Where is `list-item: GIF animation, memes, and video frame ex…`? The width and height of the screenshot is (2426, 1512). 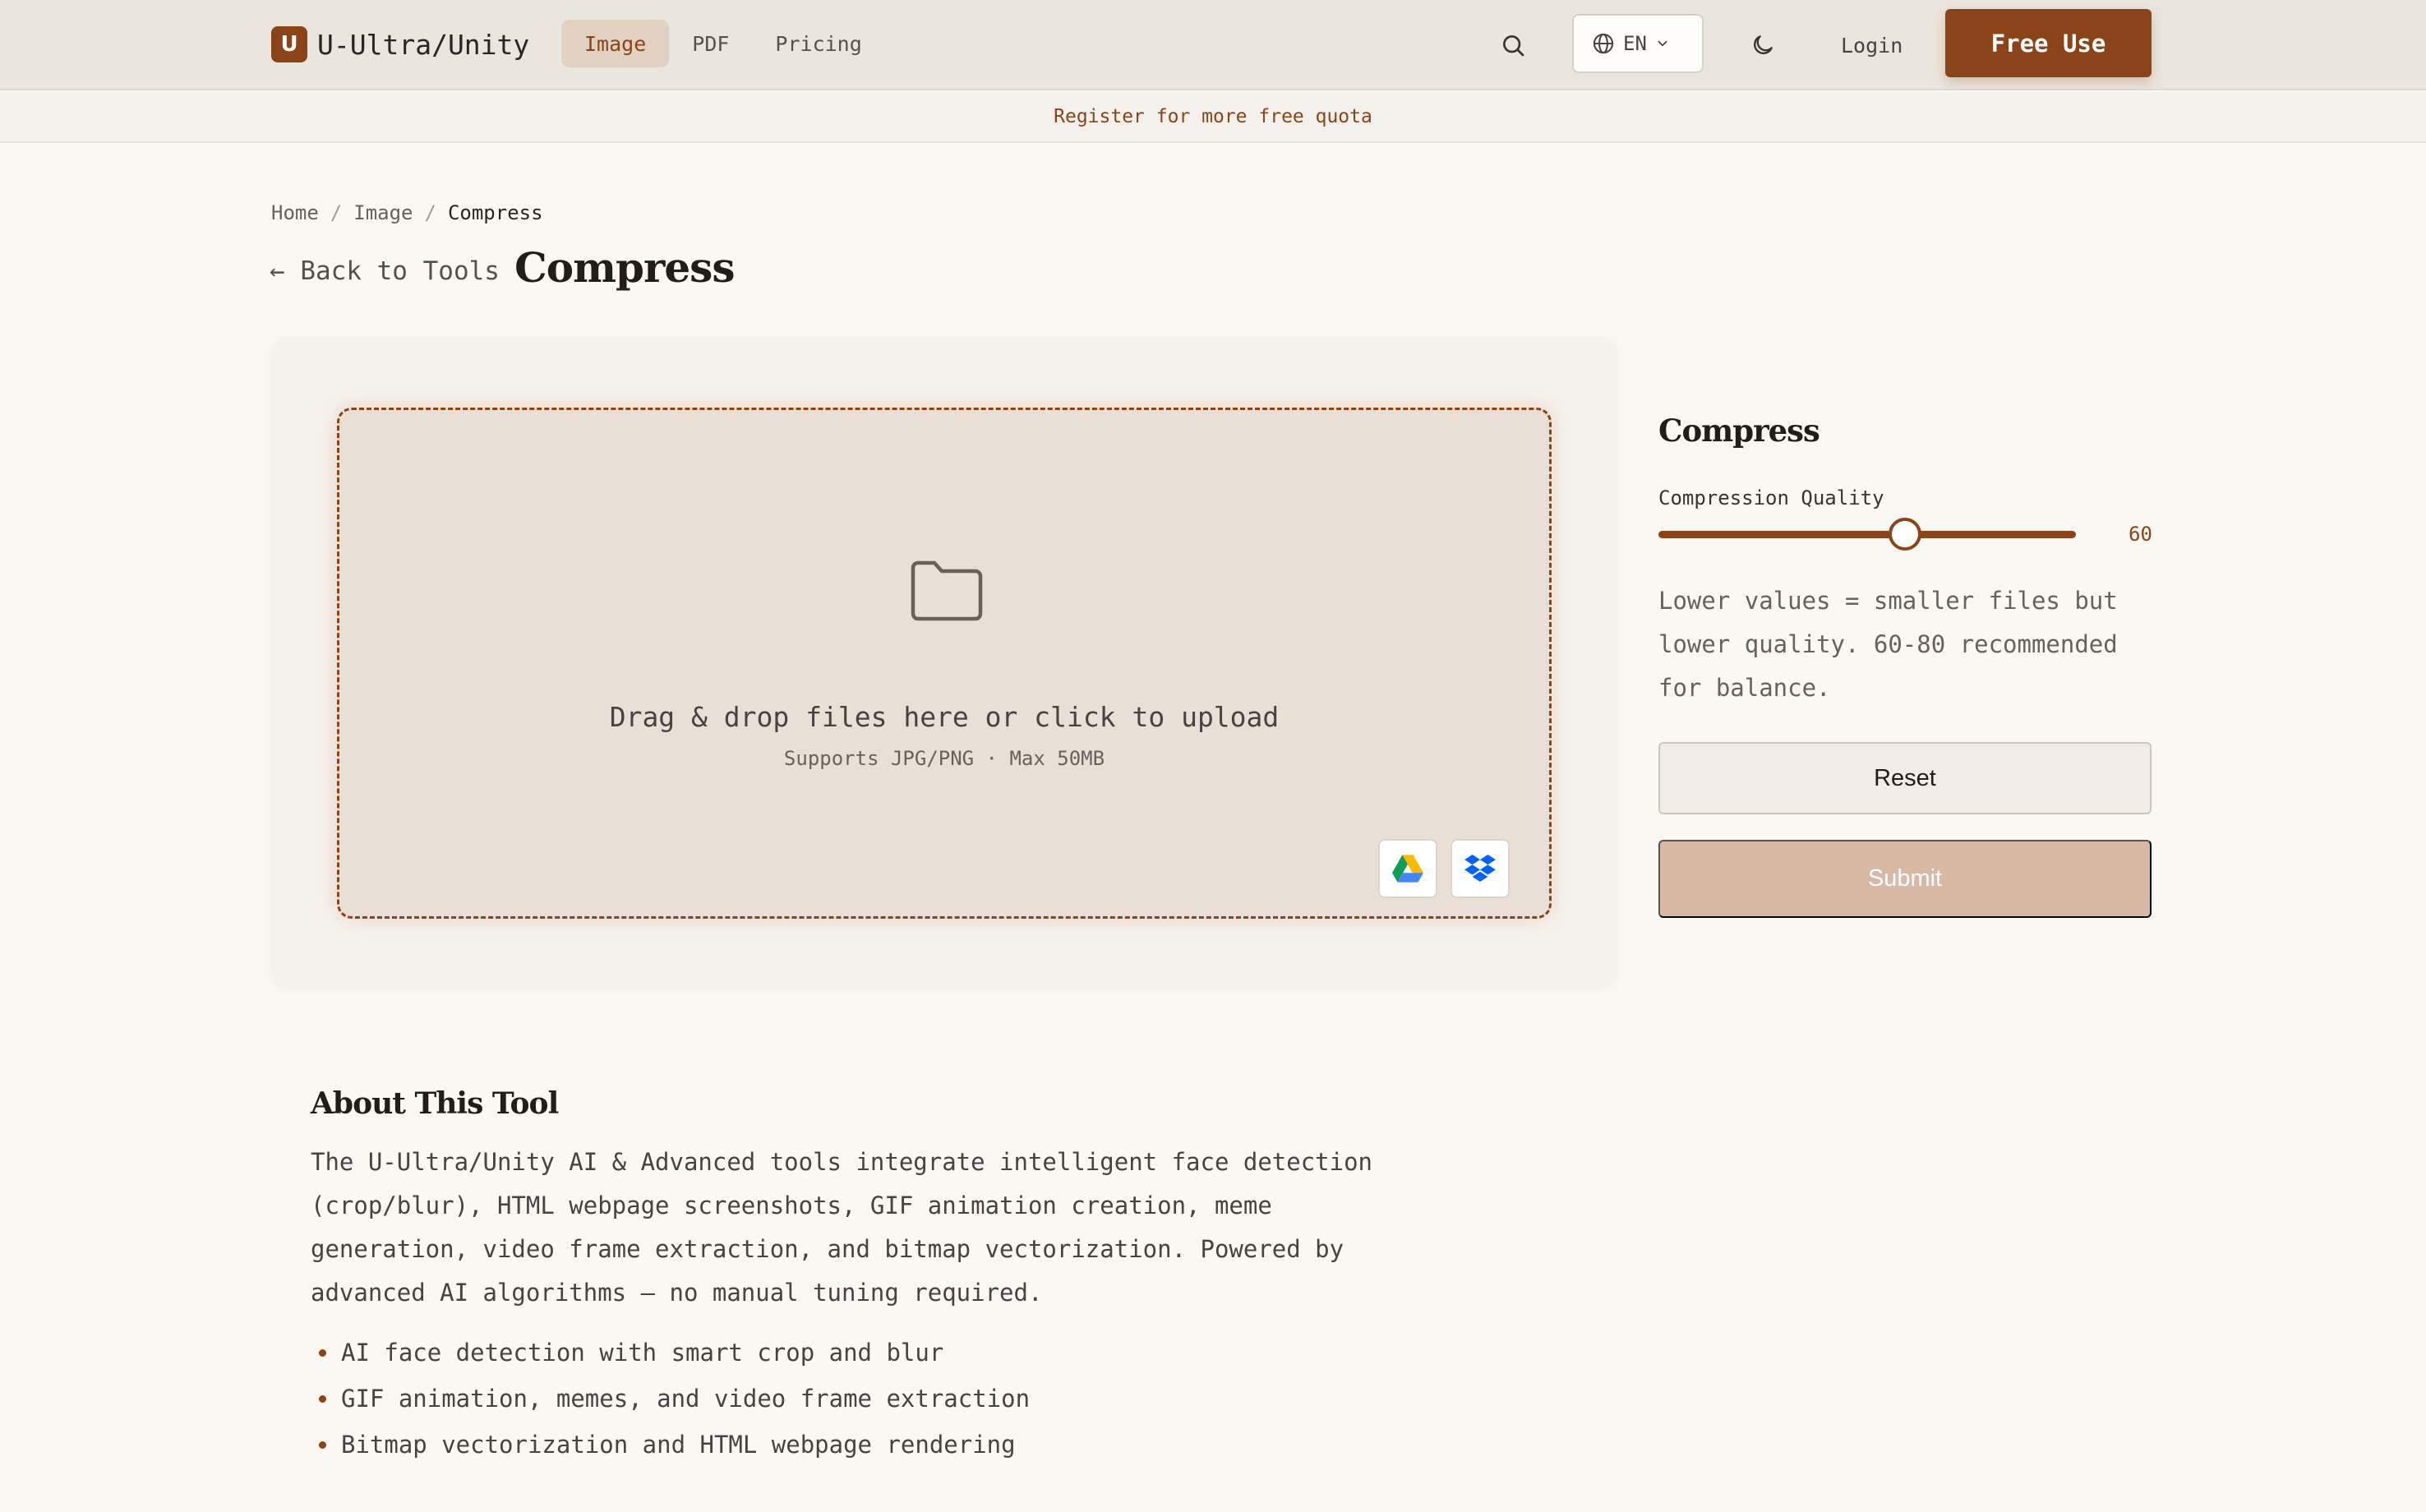 list-item: GIF animation, memes, and video frame ex… is located at coordinates (674, 1399).